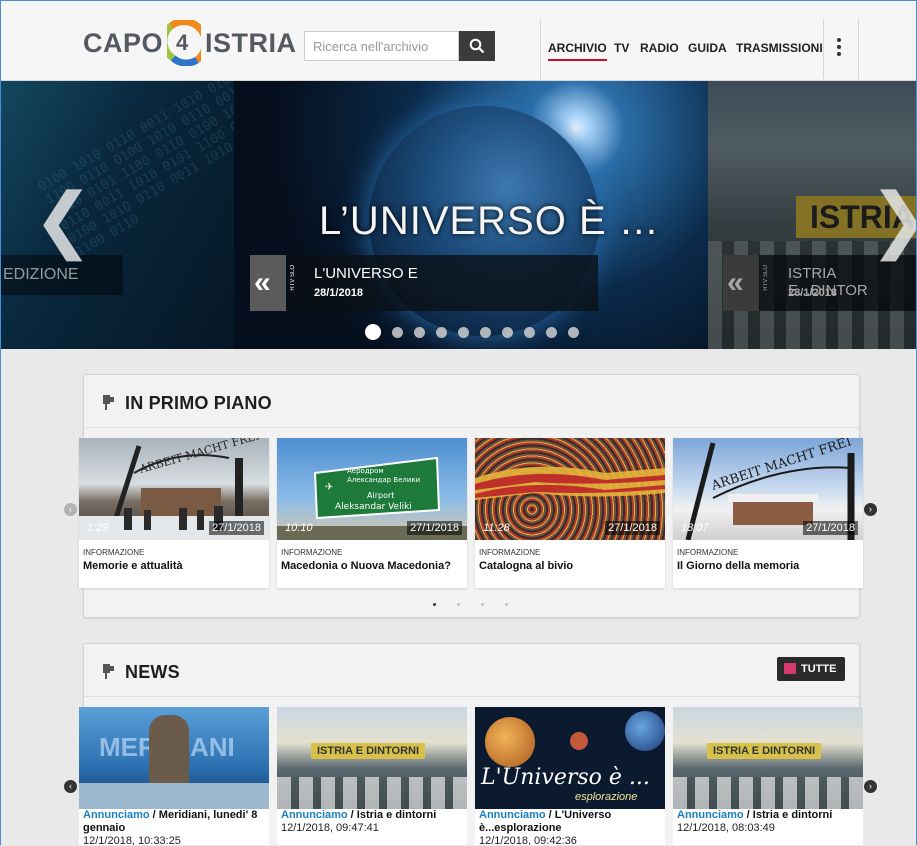 Image resolution: width=917 pixels, height=846 pixels. I want to click on news-thumbnail: MERIDIANI, so click(174, 758).